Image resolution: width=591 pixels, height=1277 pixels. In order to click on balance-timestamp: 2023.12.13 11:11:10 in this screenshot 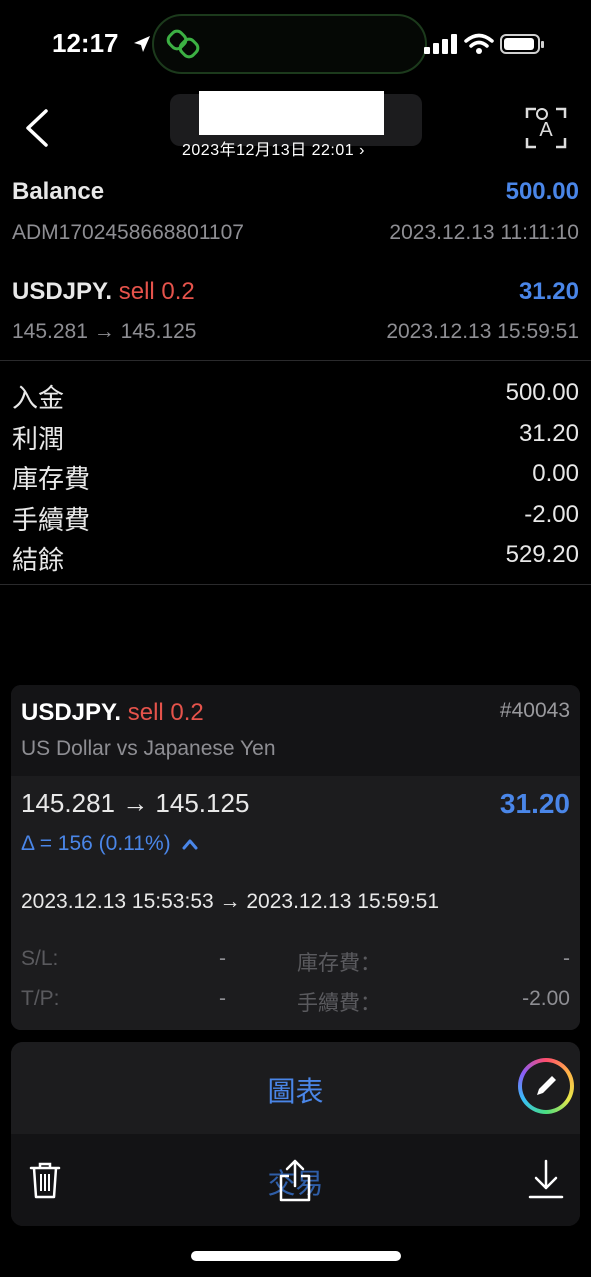, I will do `click(484, 232)`.